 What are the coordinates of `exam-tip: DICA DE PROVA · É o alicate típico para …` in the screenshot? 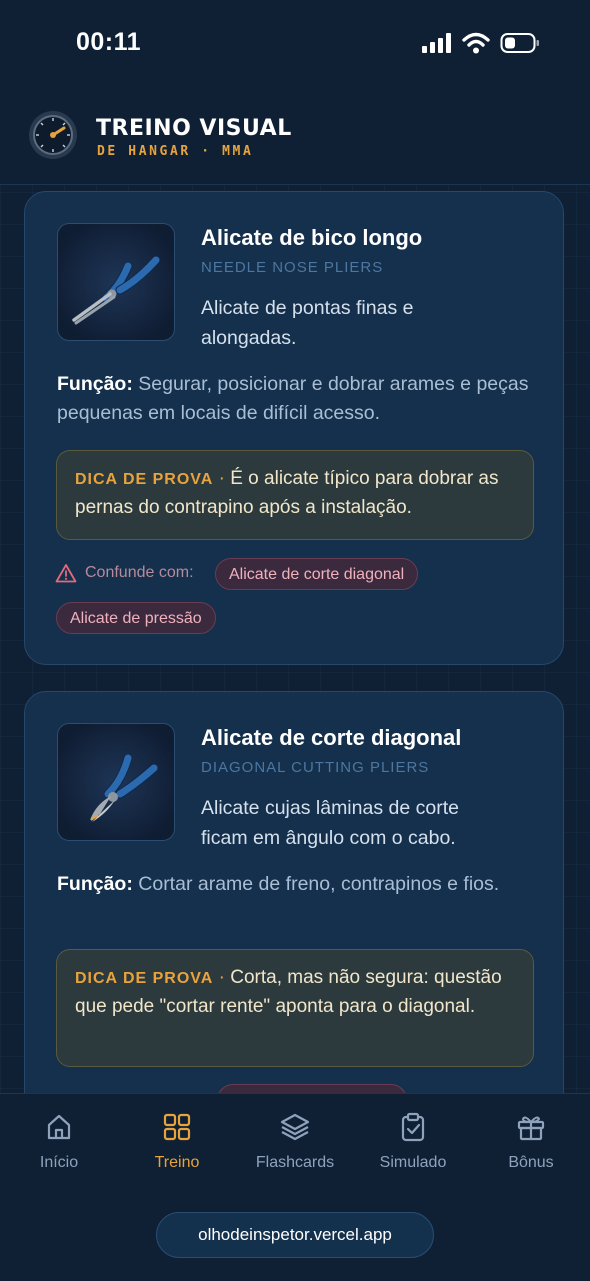 It's located at (295, 495).